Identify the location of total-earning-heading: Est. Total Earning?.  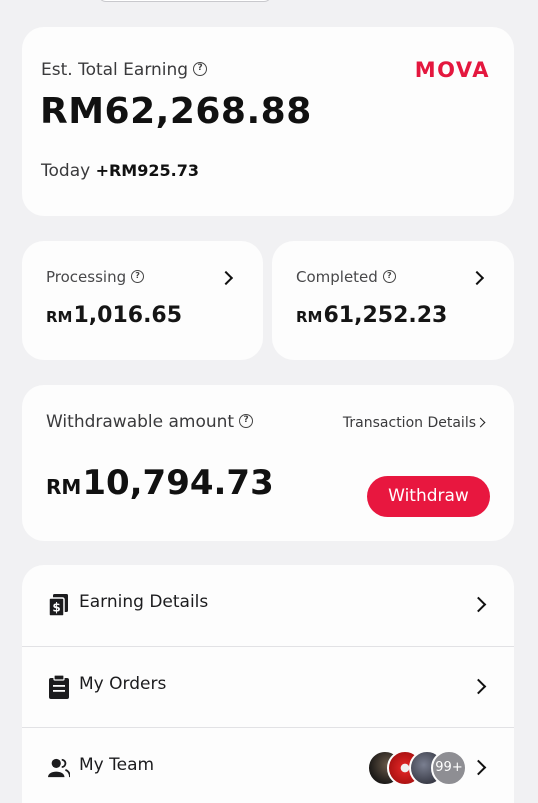
(124, 70).